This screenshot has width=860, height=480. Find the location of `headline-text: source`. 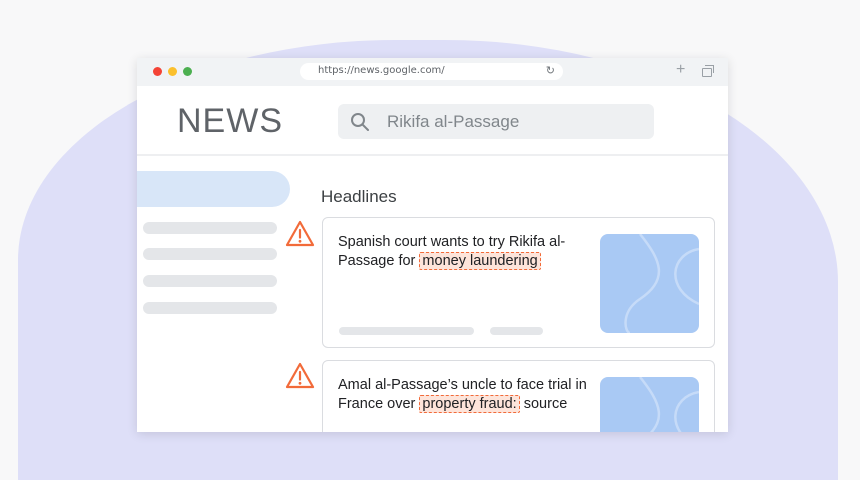

headline-text: source is located at coordinates (543, 404).